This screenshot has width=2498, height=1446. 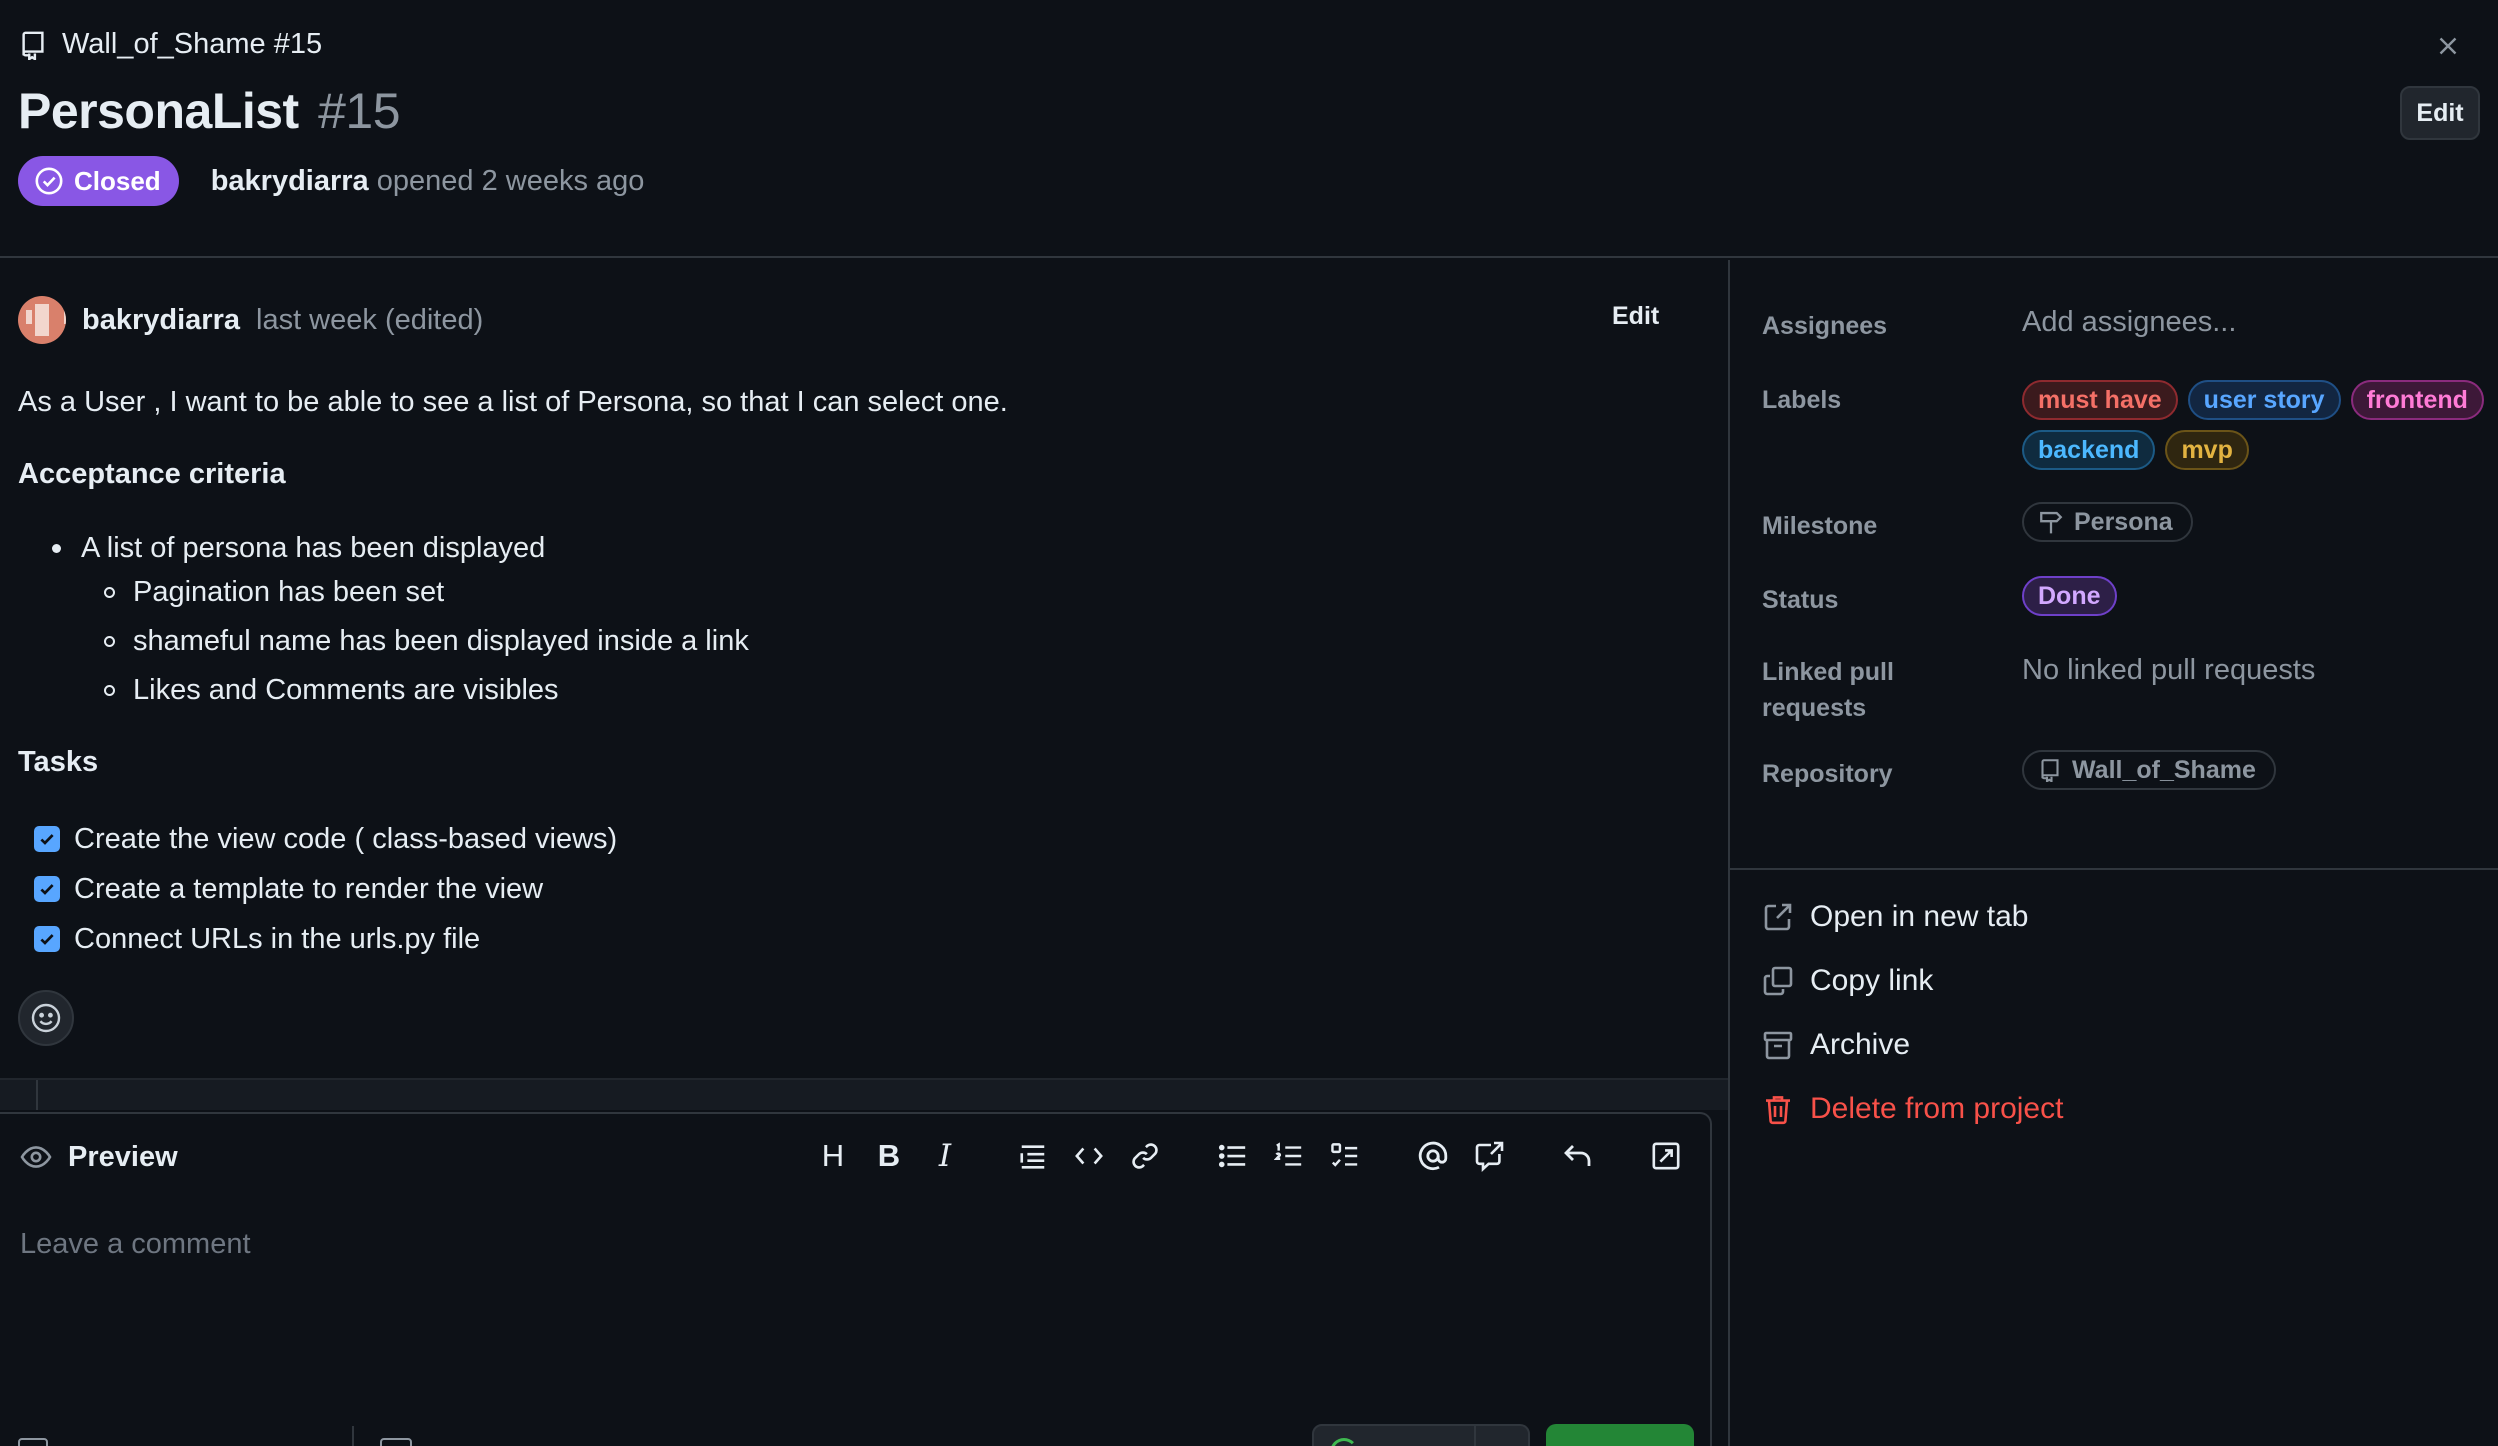 I want to click on bold-icon: B, so click(x=889, y=1156).